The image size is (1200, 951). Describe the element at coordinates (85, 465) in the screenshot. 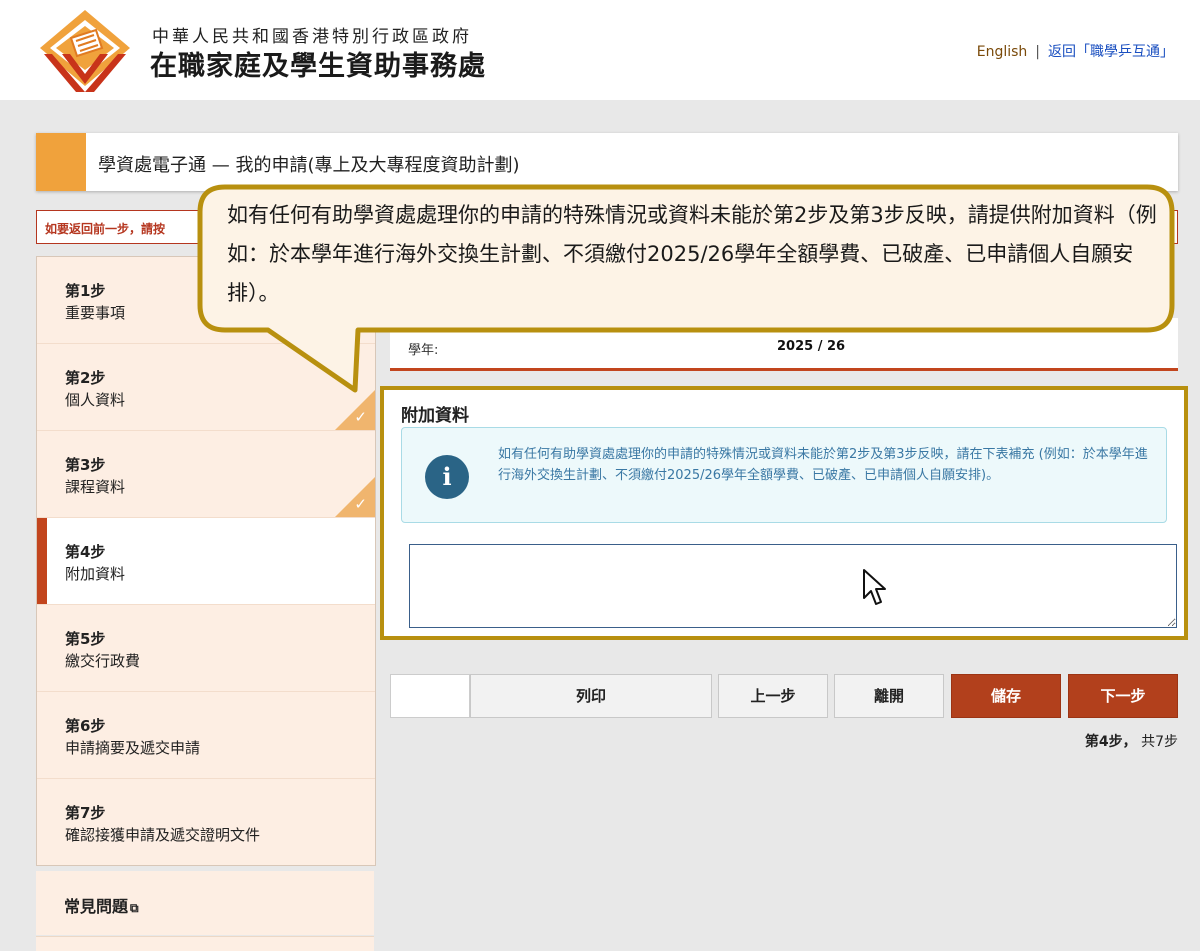

I see `step-number: 第3步` at that location.